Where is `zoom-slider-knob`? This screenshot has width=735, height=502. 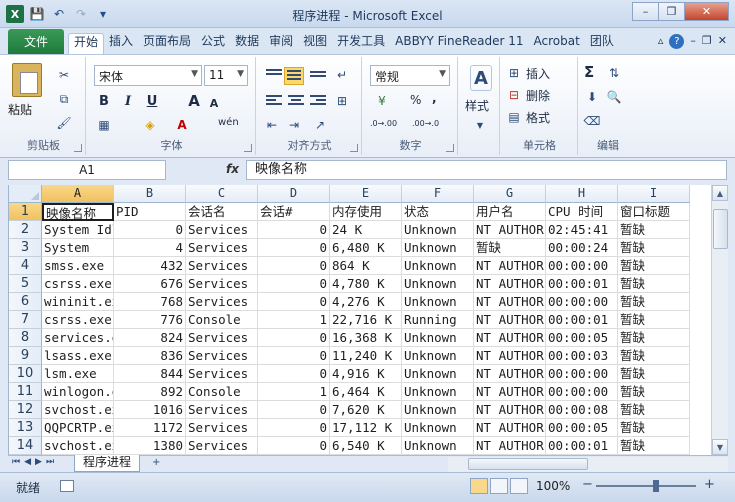
zoom-slider-knob is located at coordinates (656, 486).